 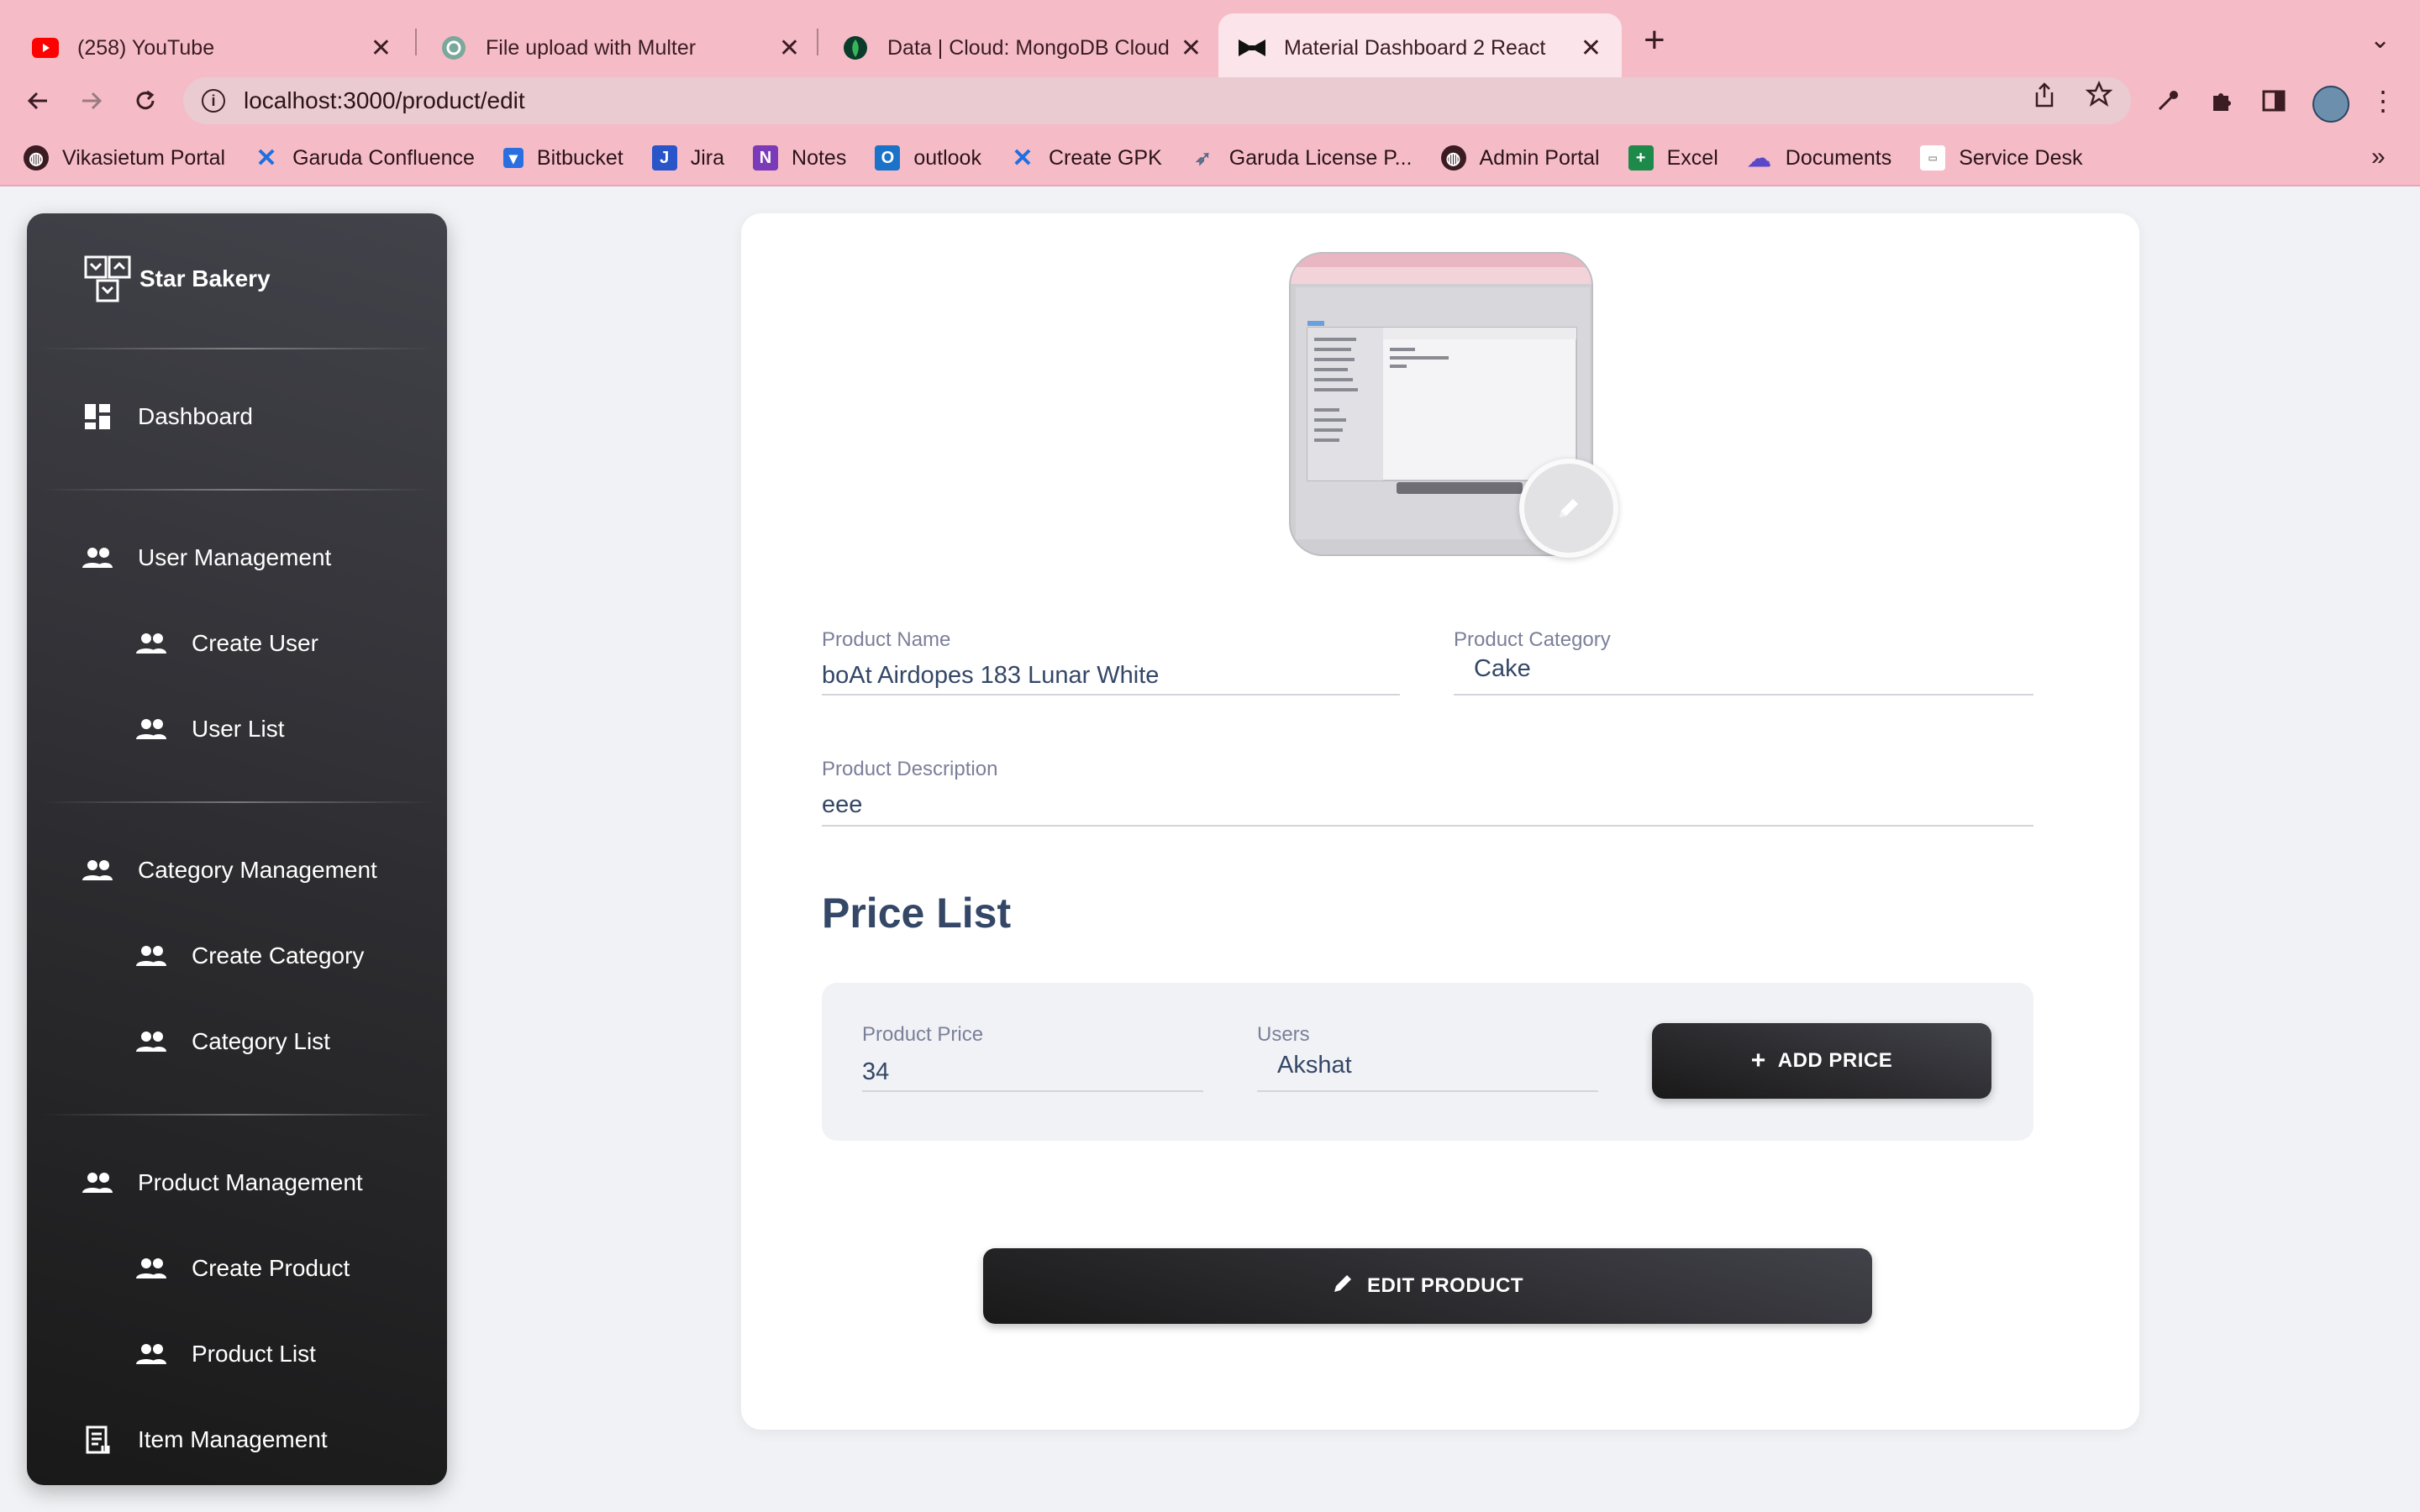 I want to click on sidebar-item-product-list: Product List, so click(x=225, y=1354).